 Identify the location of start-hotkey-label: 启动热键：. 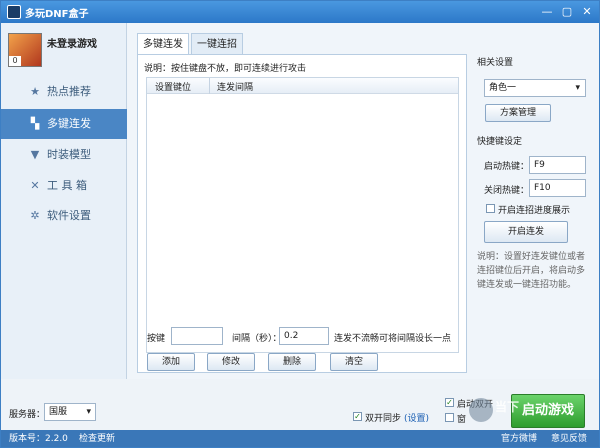
(507, 167).